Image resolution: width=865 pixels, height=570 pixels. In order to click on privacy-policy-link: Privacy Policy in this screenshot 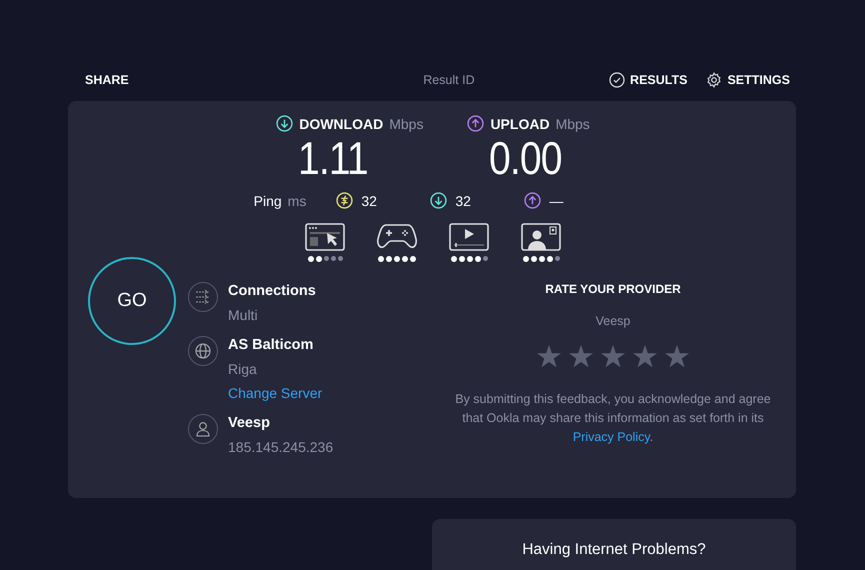, I will do `click(611, 437)`.